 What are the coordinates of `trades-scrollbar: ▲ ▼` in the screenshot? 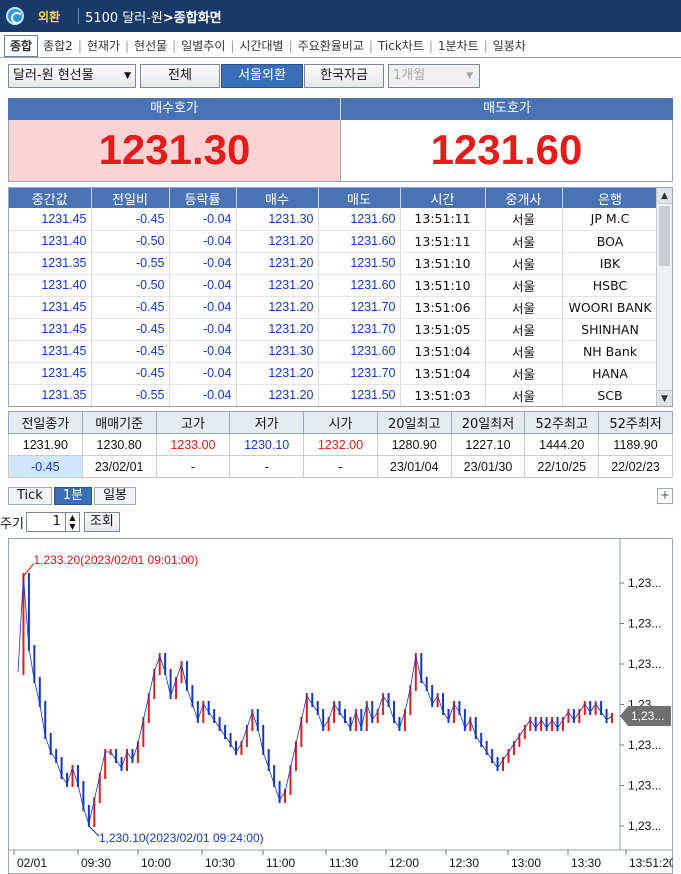 It's located at (664, 297).